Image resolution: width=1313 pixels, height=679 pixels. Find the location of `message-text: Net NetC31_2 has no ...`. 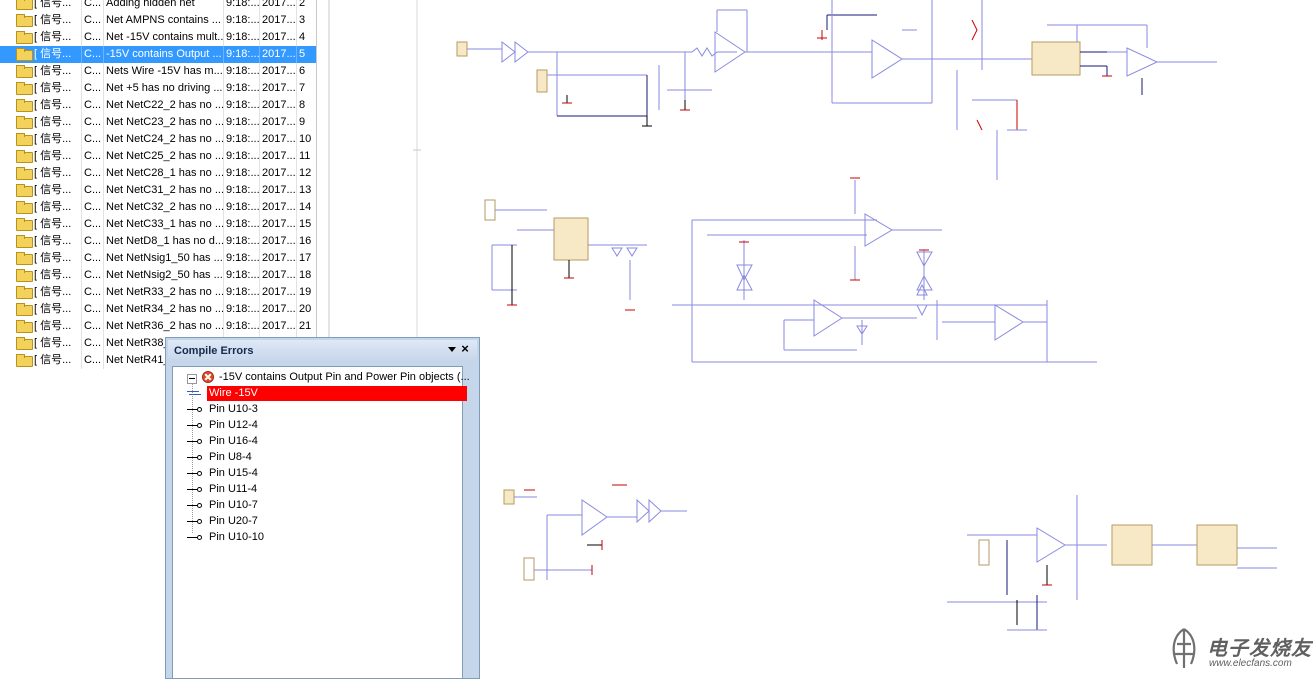

message-text: Net NetC31_2 has no ... is located at coordinates (163, 190).